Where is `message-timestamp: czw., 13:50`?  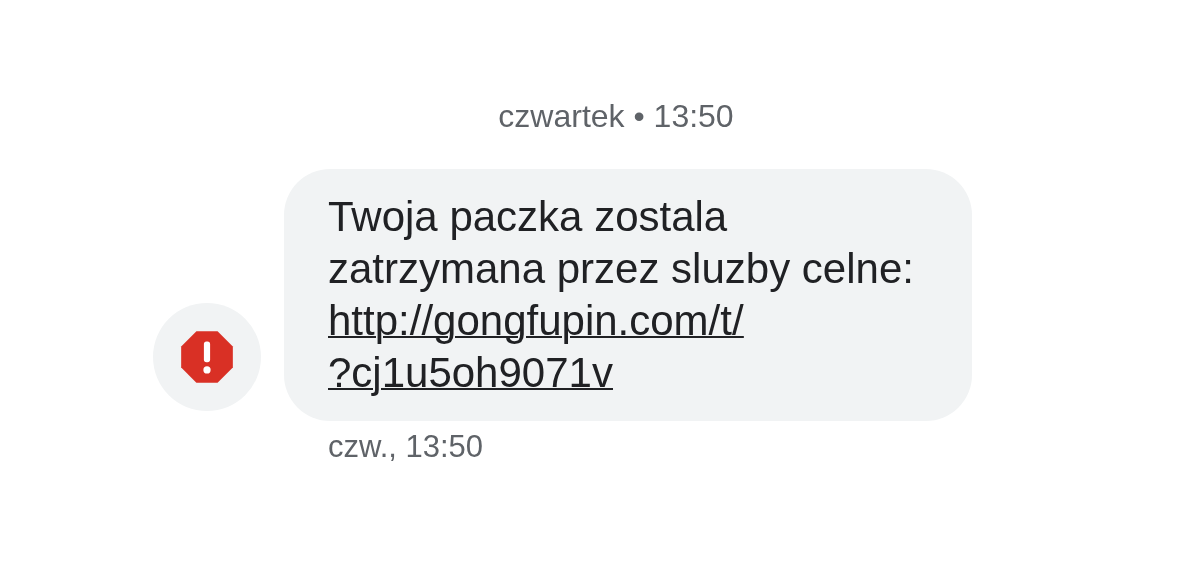 message-timestamp: czw., 13:50 is located at coordinates (406, 447).